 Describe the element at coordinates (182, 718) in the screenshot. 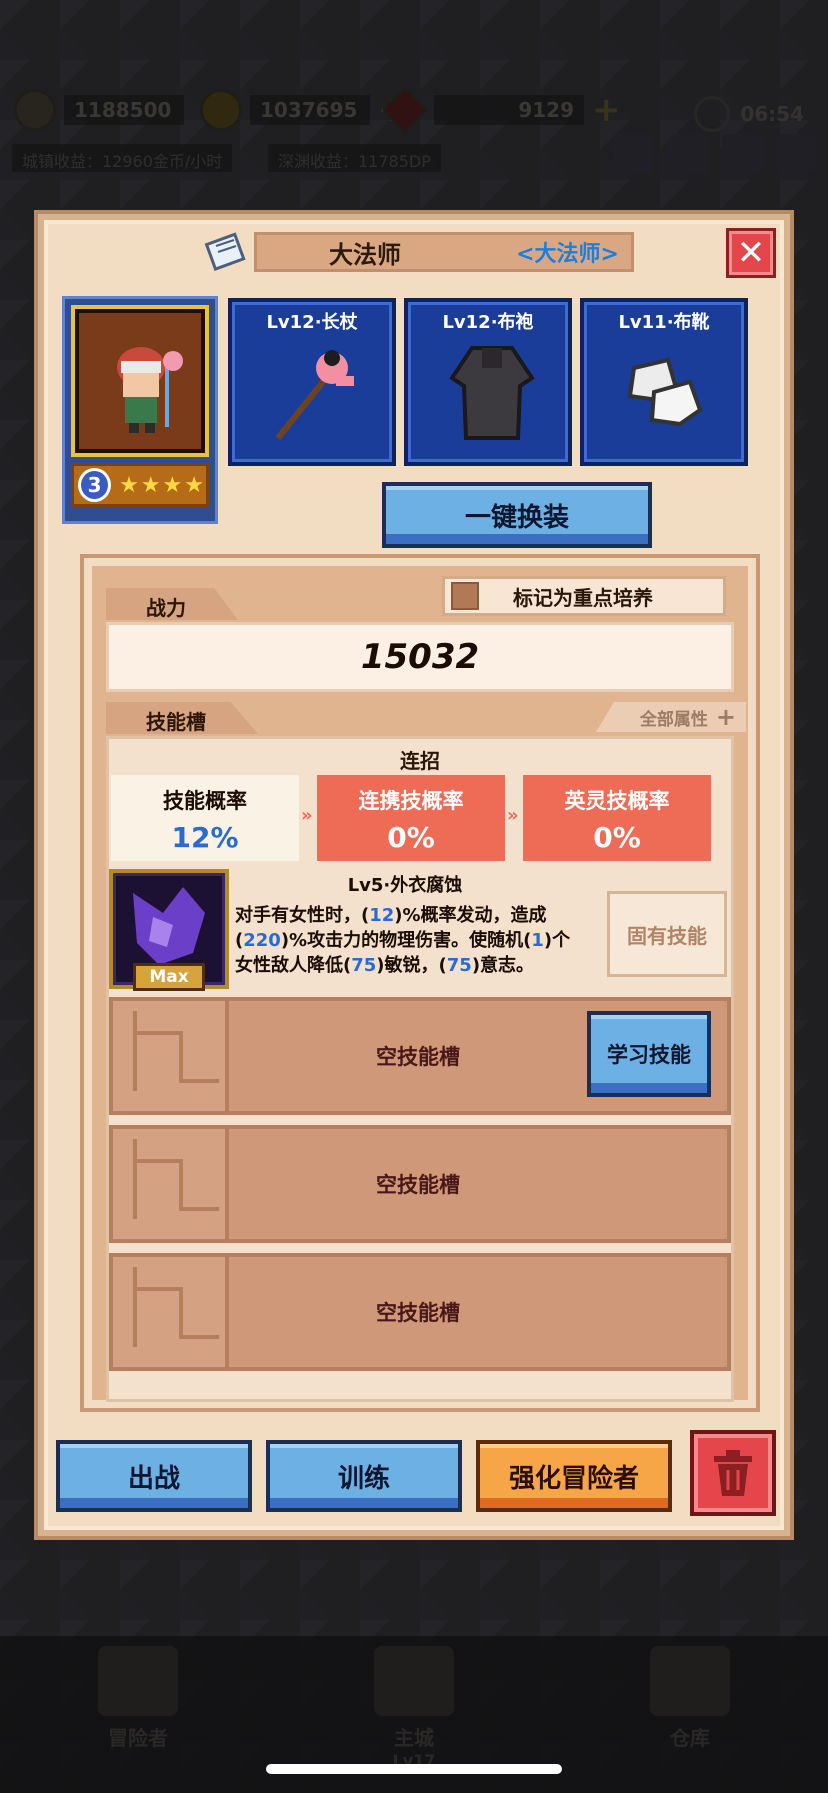

I see `skill-slot-tab: 技能槽` at that location.